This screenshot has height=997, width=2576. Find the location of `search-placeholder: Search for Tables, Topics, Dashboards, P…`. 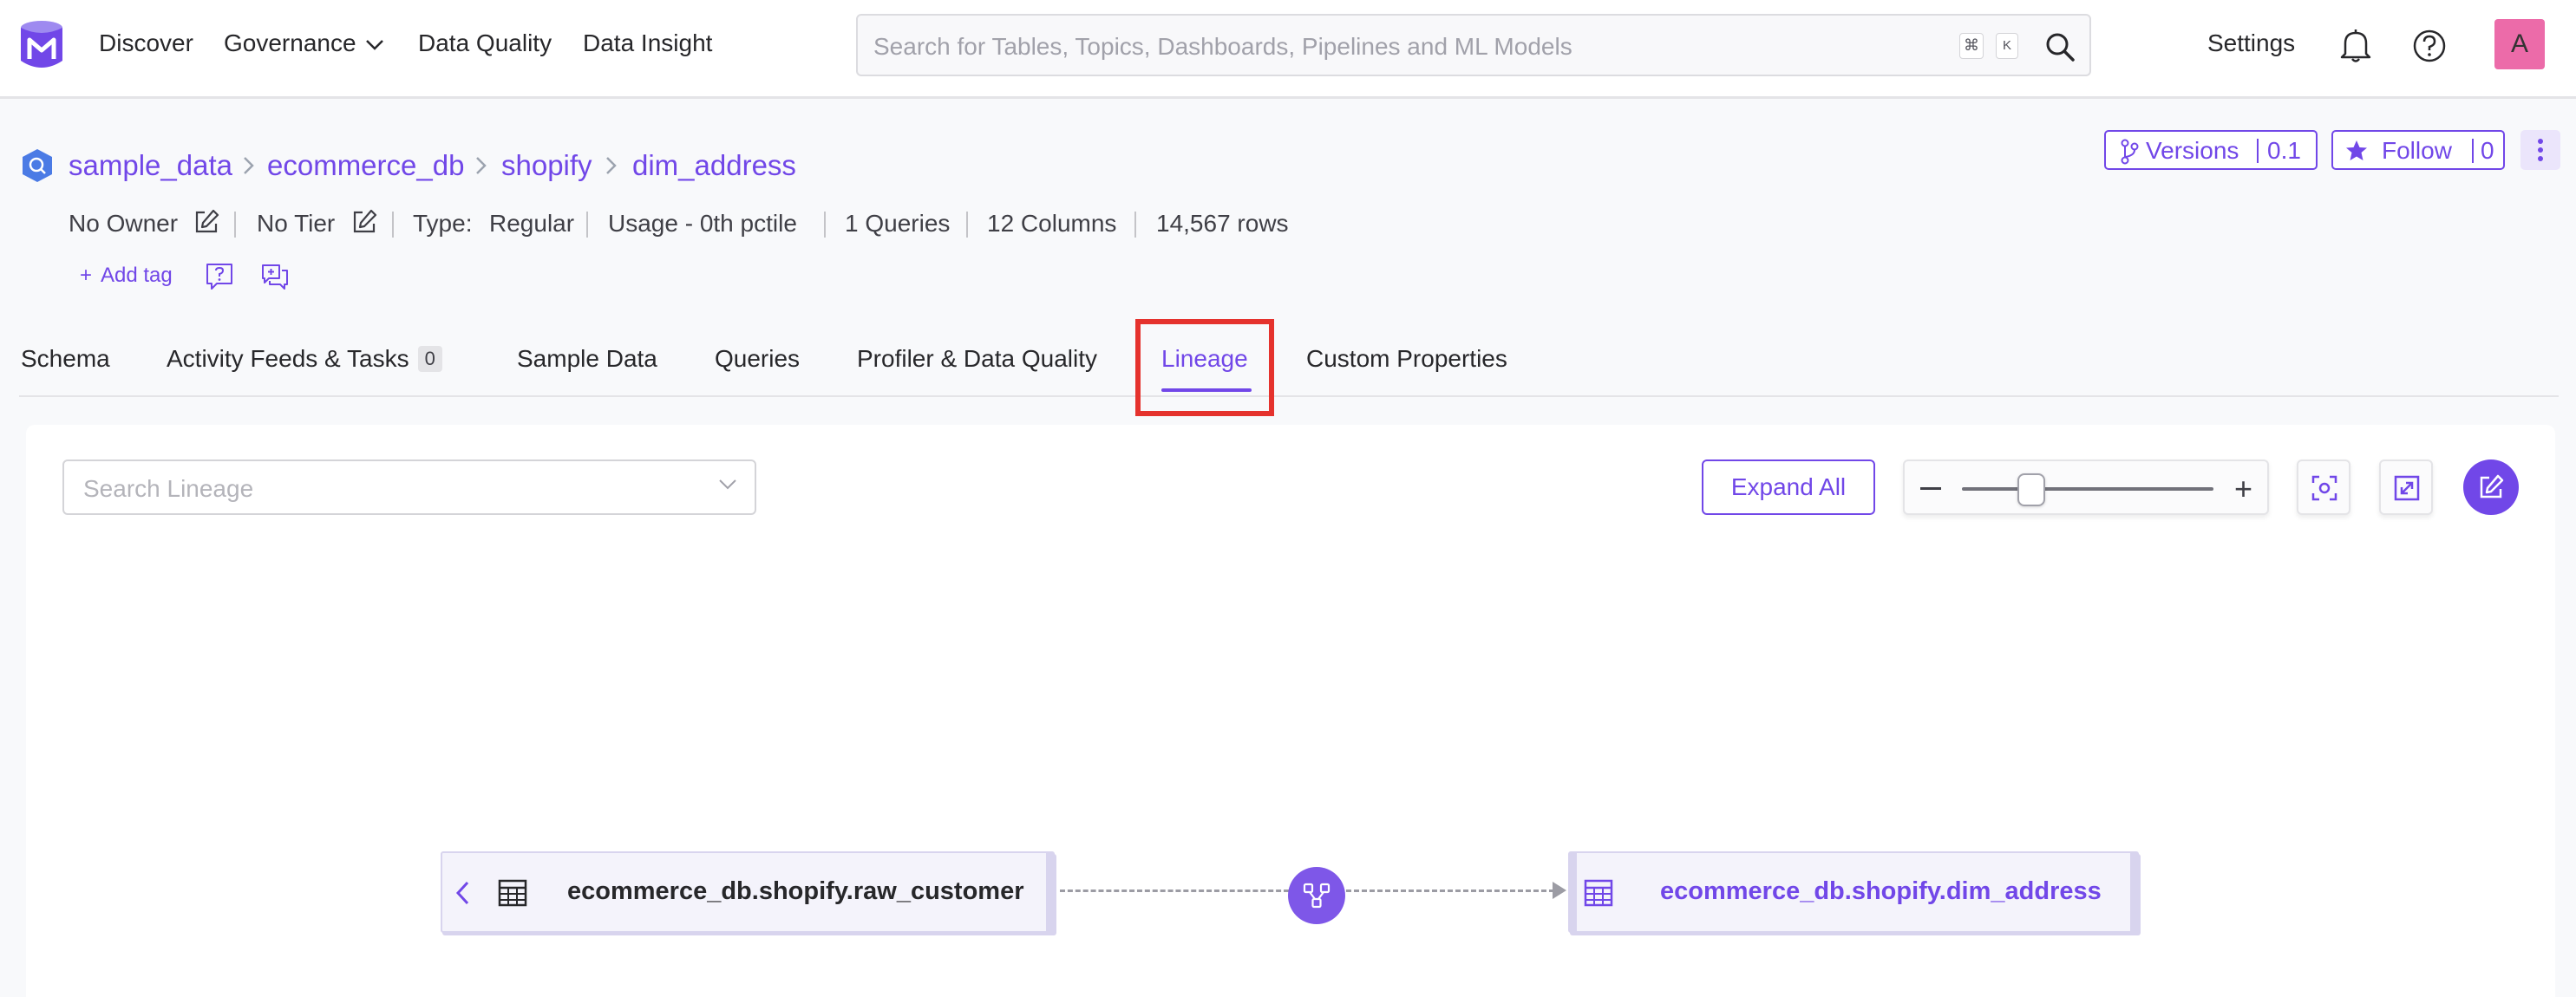

search-placeholder: Search for Tables, Topics, Dashboards, P… is located at coordinates (1222, 46).